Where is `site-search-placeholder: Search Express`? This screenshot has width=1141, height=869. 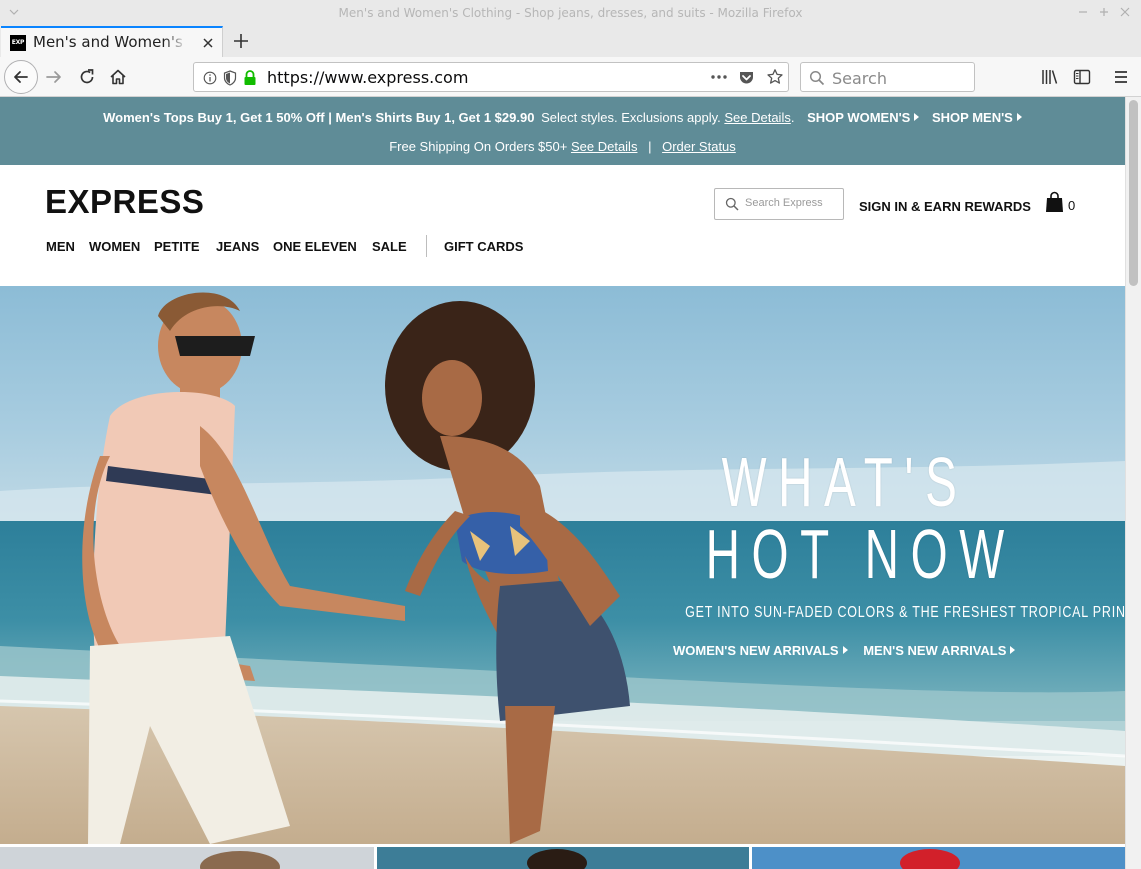
site-search-placeholder: Search Express is located at coordinates (784, 203).